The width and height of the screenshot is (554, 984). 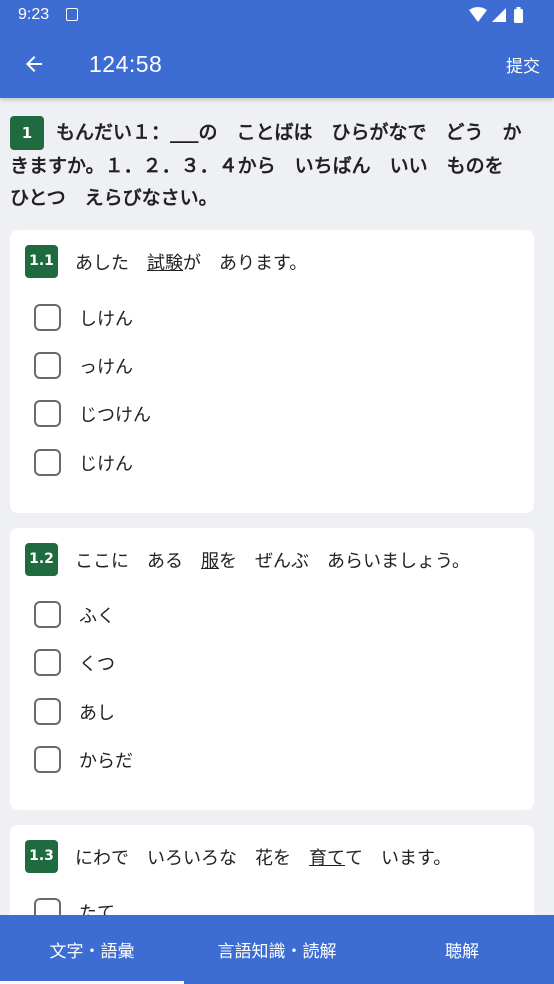 What do you see at coordinates (74, 711) in the screenshot?
I see `option-1-2-c: あし` at bounding box center [74, 711].